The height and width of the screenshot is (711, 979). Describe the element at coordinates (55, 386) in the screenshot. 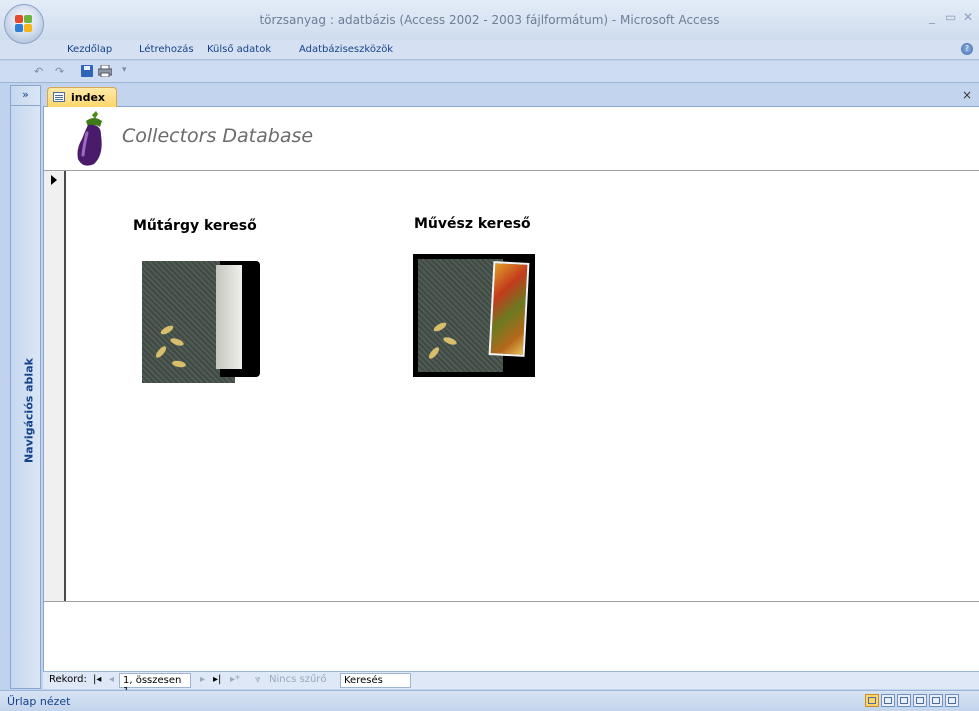

I see `record-selector` at that location.